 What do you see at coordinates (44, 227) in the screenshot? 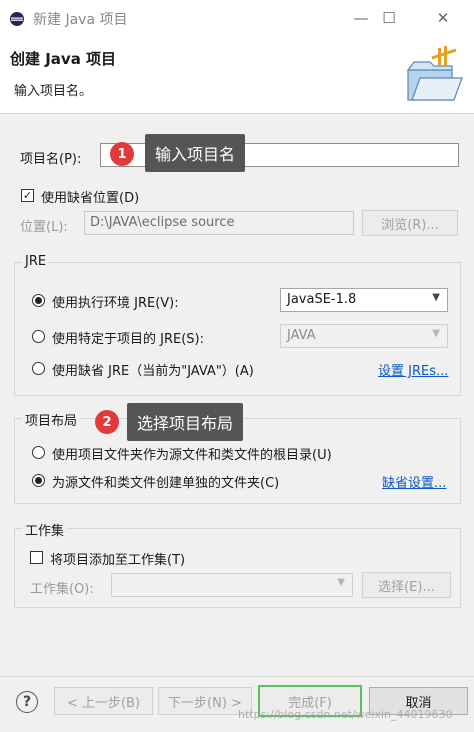
I see `location-label: 位置(L):` at bounding box center [44, 227].